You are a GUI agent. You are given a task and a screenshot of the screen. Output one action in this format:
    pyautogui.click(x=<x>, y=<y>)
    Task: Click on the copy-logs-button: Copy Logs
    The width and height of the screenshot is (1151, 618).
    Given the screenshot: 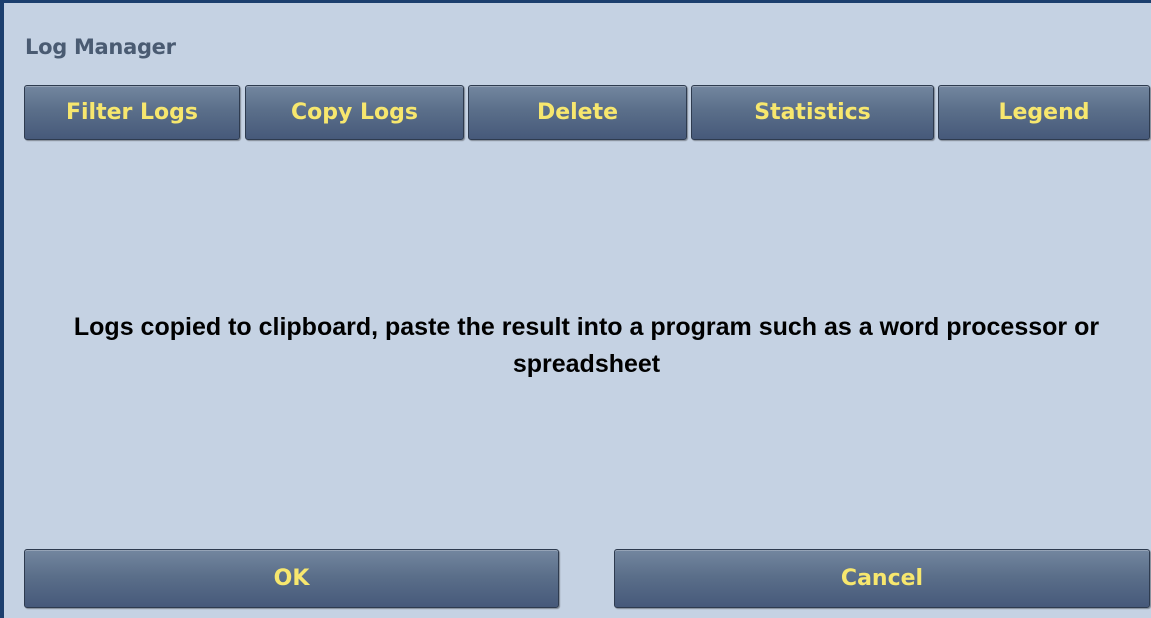 What is the action you would take?
    pyautogui.click(x=354, y=112)
    